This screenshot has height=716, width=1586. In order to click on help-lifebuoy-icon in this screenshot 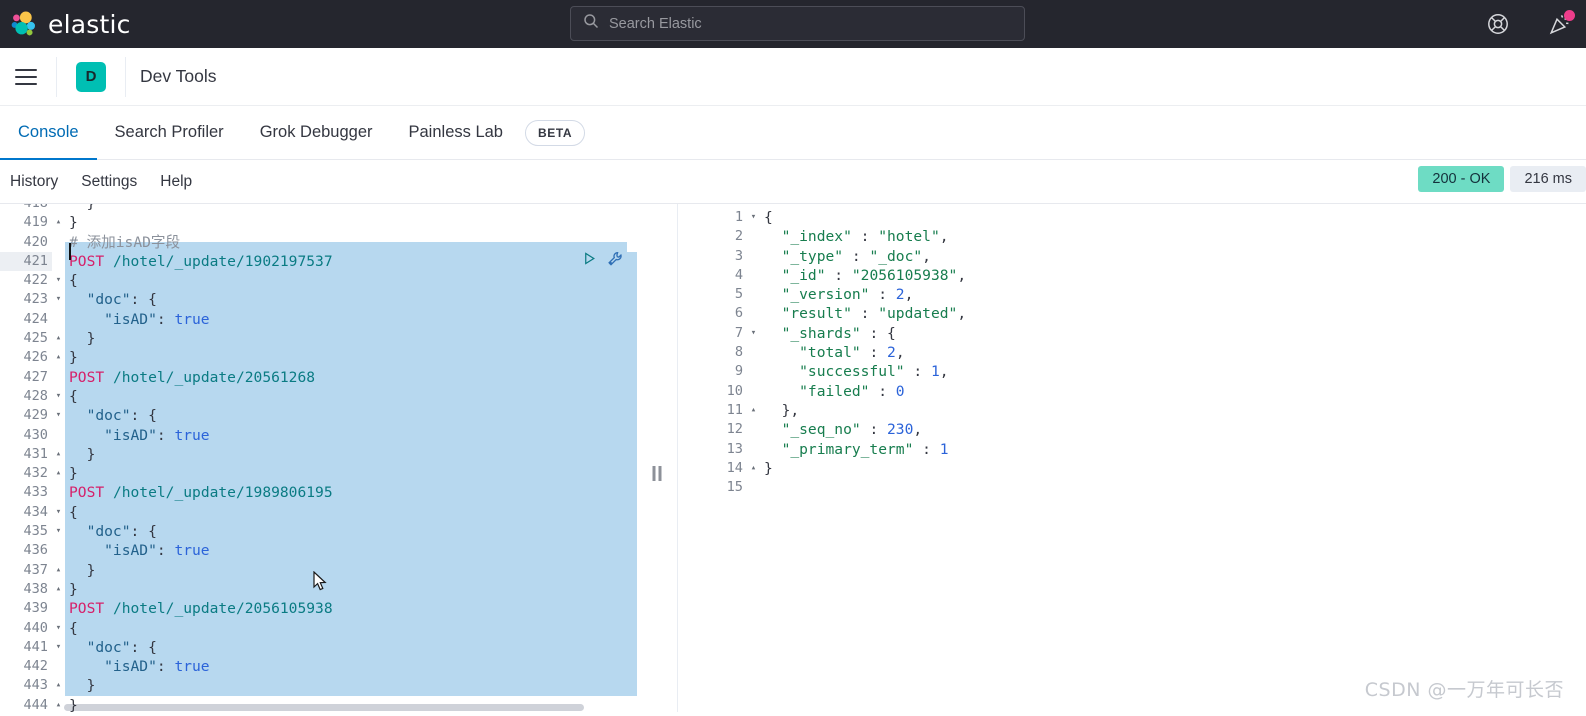, I will do `click(1498, 24)`.